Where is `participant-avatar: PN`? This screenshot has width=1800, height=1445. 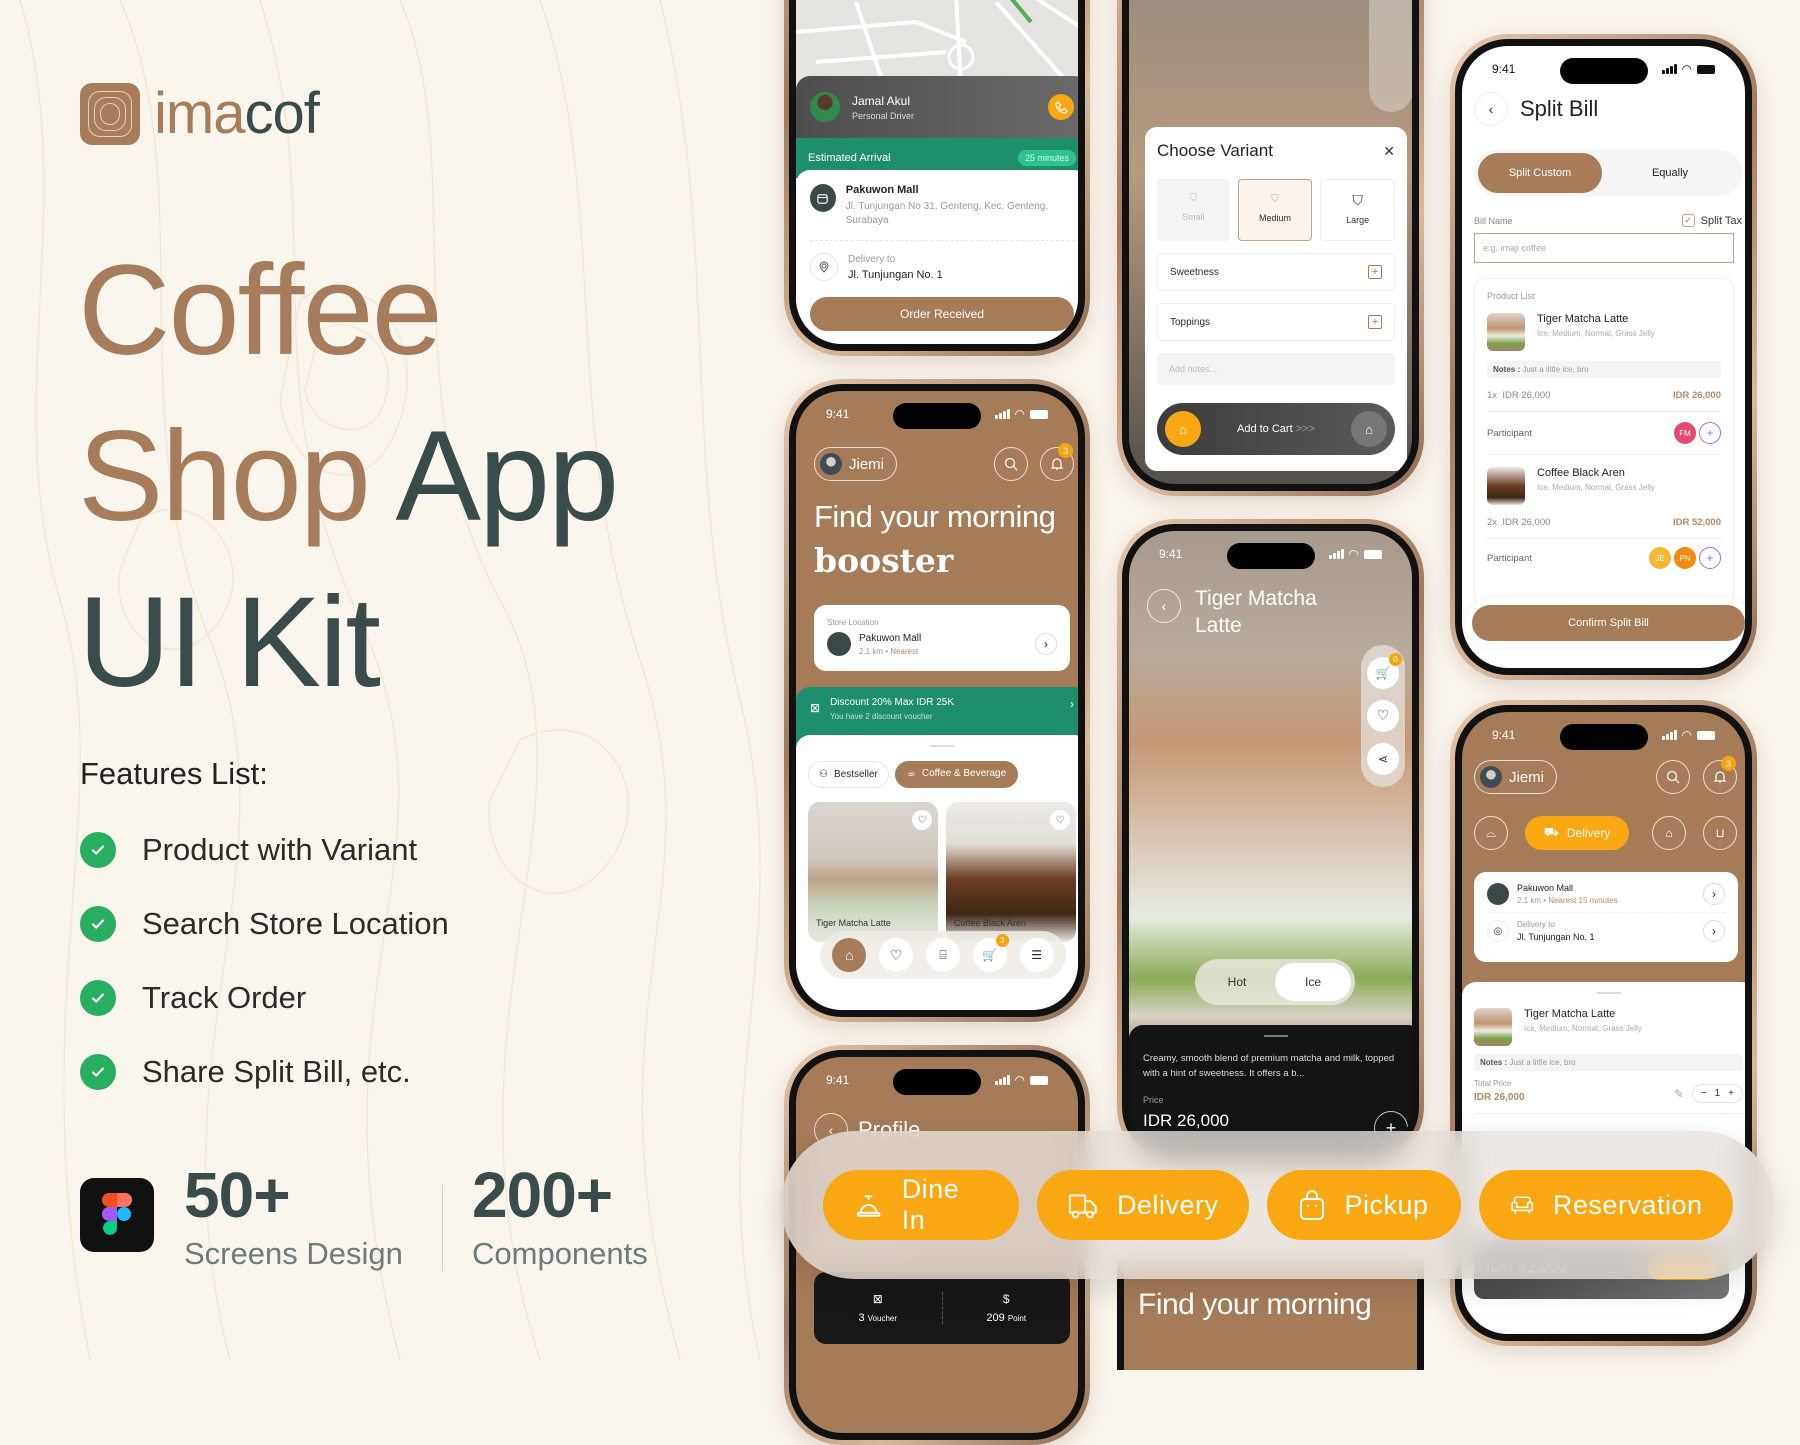
participant-avatar: PN is located at coordinates (1685, 558).